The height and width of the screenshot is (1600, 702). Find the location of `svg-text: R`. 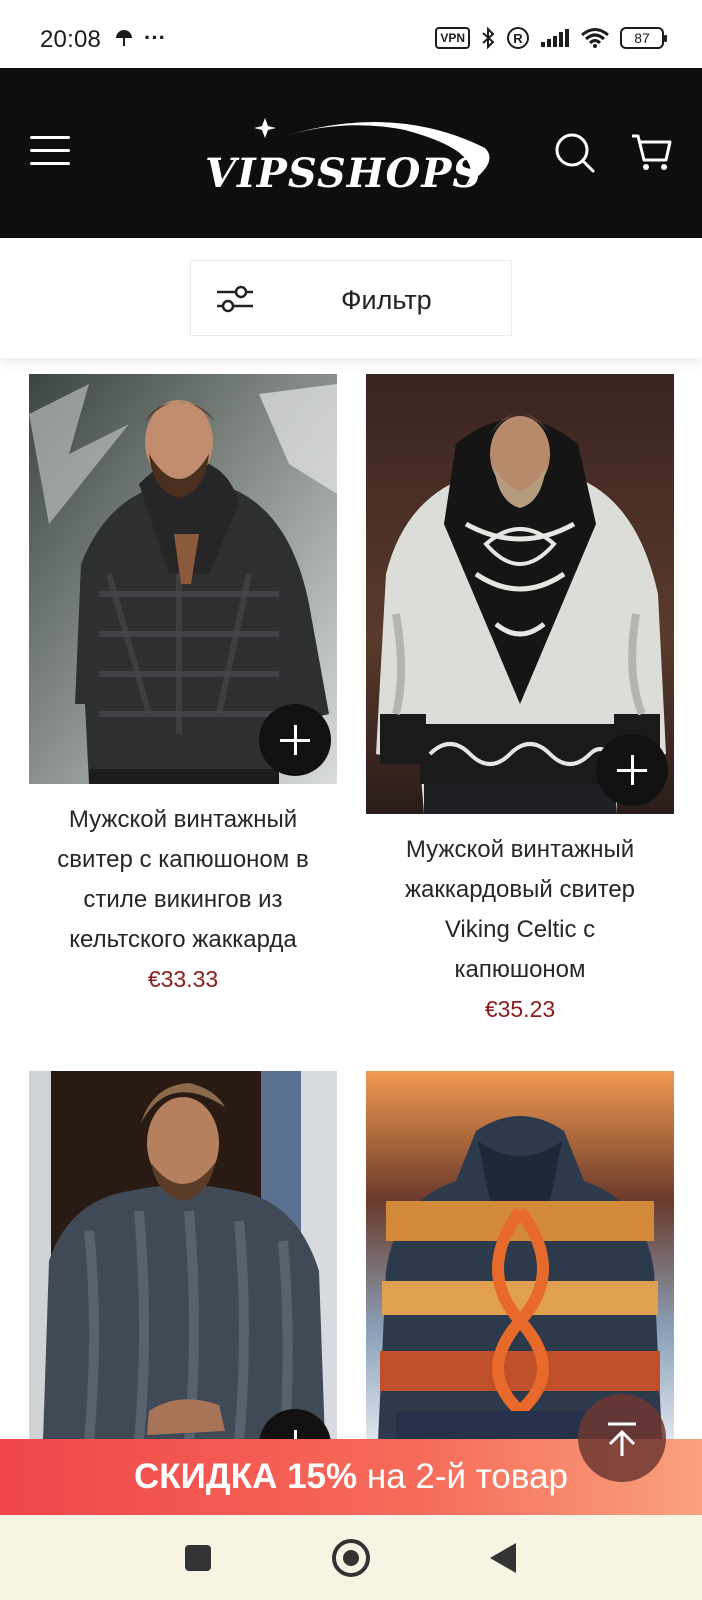

svg-text: R is located at coordinates (518, 38).